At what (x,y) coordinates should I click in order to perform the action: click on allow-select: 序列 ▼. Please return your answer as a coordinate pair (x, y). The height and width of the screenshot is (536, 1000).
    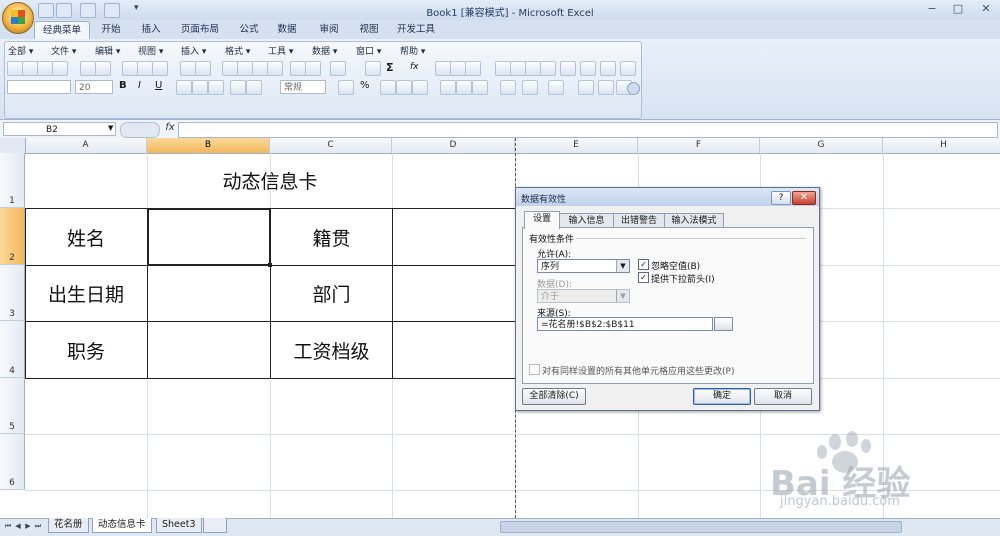
    Looking at the image, I should click on (583, 266).